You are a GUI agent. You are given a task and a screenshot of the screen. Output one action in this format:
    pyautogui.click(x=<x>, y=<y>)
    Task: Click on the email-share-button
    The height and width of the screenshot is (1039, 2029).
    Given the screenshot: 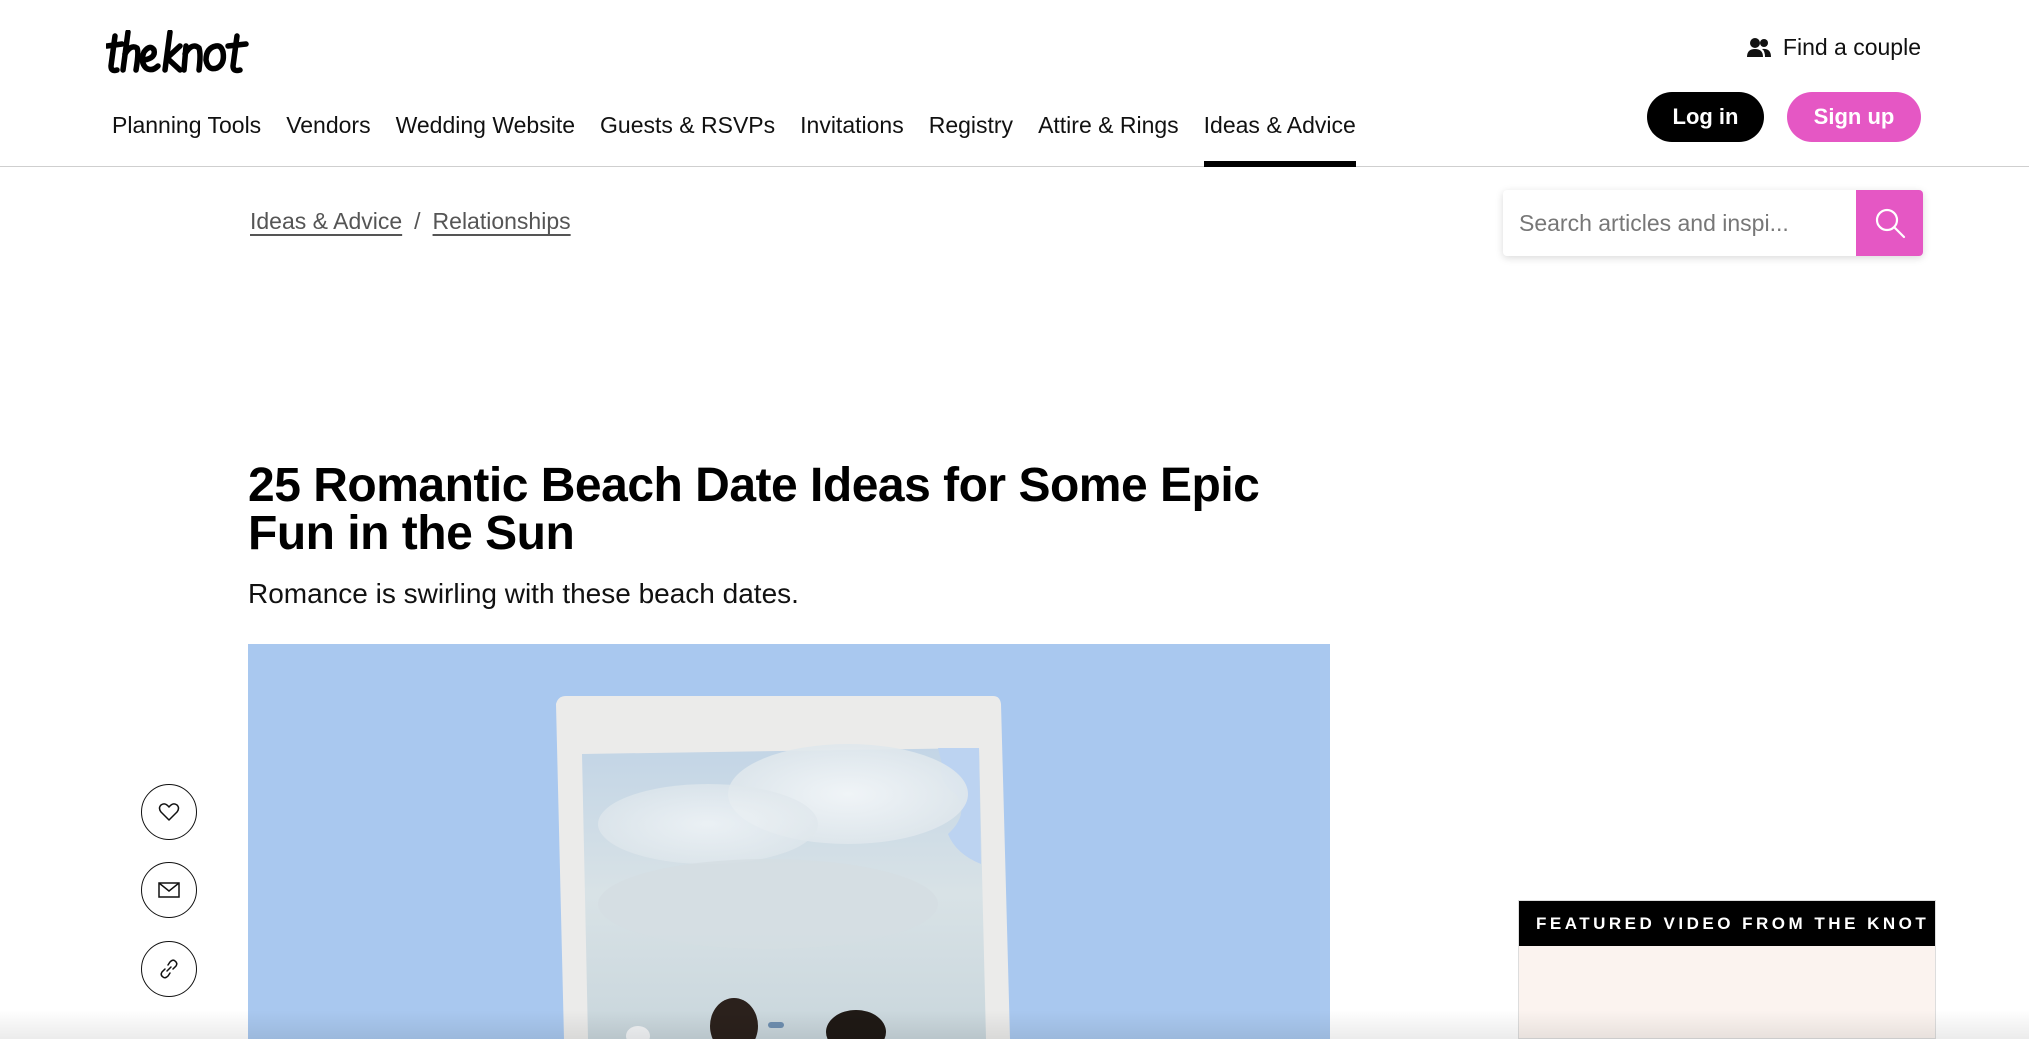 What is the action you would take?
    pyautogui.click(x=169, y=890)
    